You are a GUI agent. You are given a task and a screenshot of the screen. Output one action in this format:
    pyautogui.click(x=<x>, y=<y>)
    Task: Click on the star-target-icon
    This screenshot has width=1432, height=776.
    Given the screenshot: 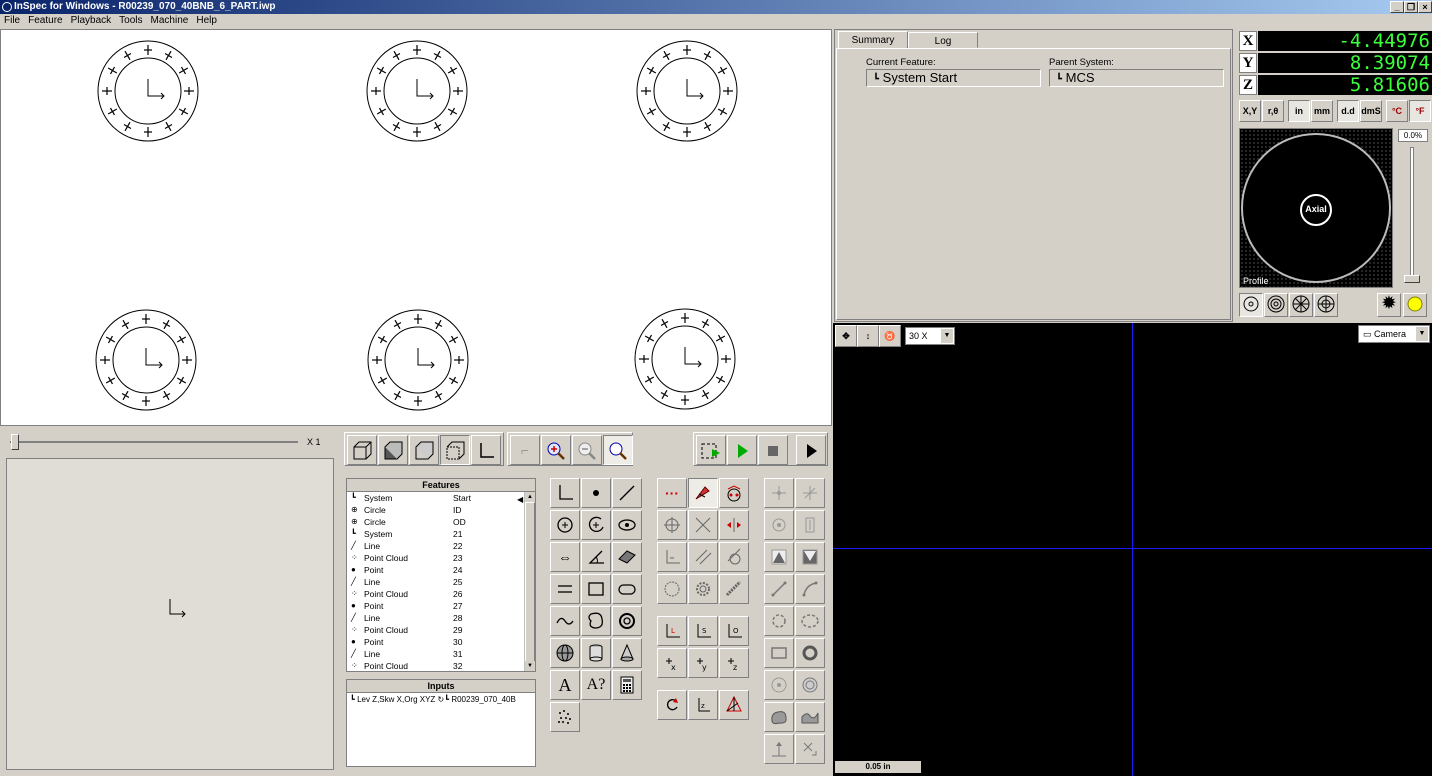 What is the action you would take?
    pyautogui.click(x=810, y=493)
    